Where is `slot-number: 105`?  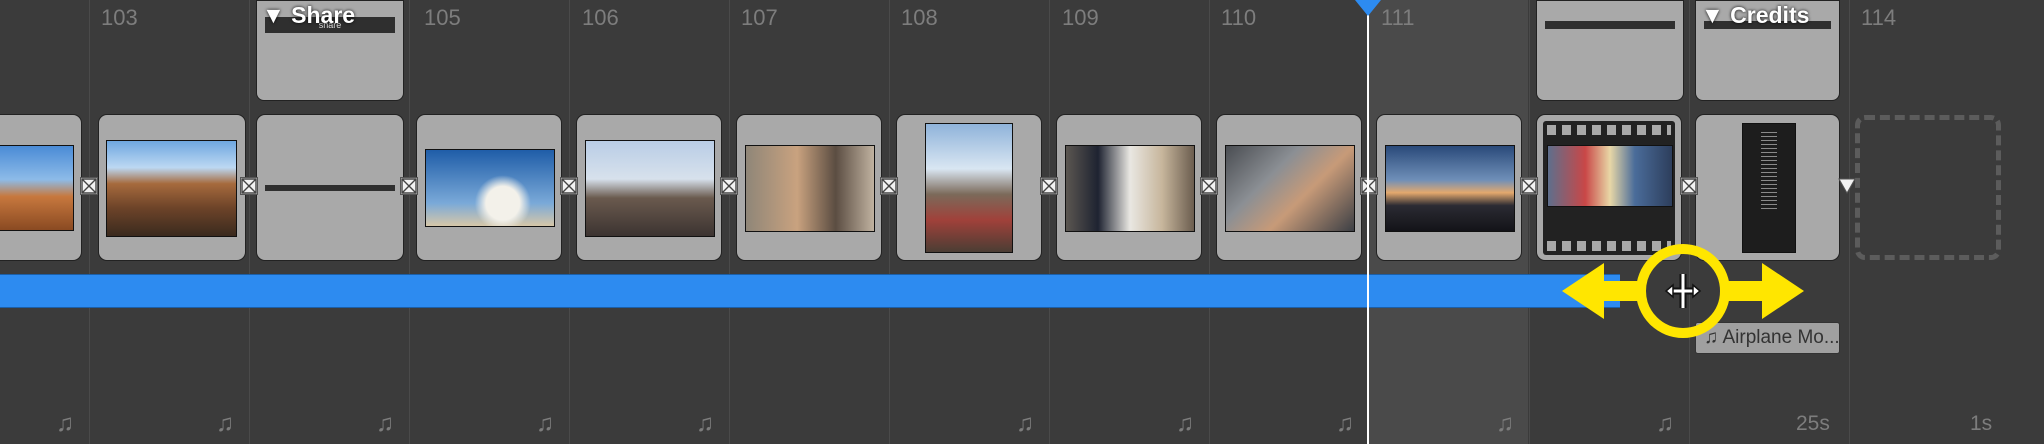 slot-number: 105 is located at coordinates (442, 17).